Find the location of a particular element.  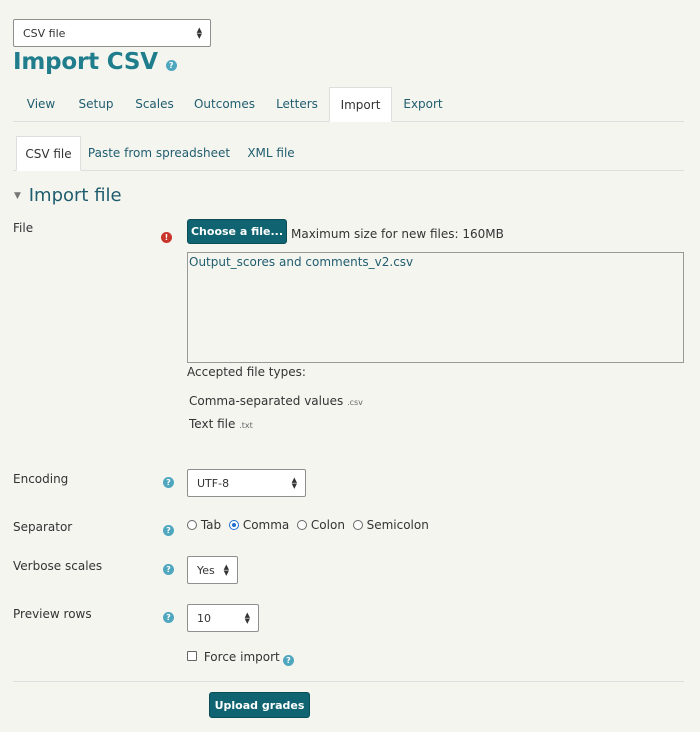

separator-radio-group: Tab Comma Colon Semicolon is located at coordinates (308, 525).